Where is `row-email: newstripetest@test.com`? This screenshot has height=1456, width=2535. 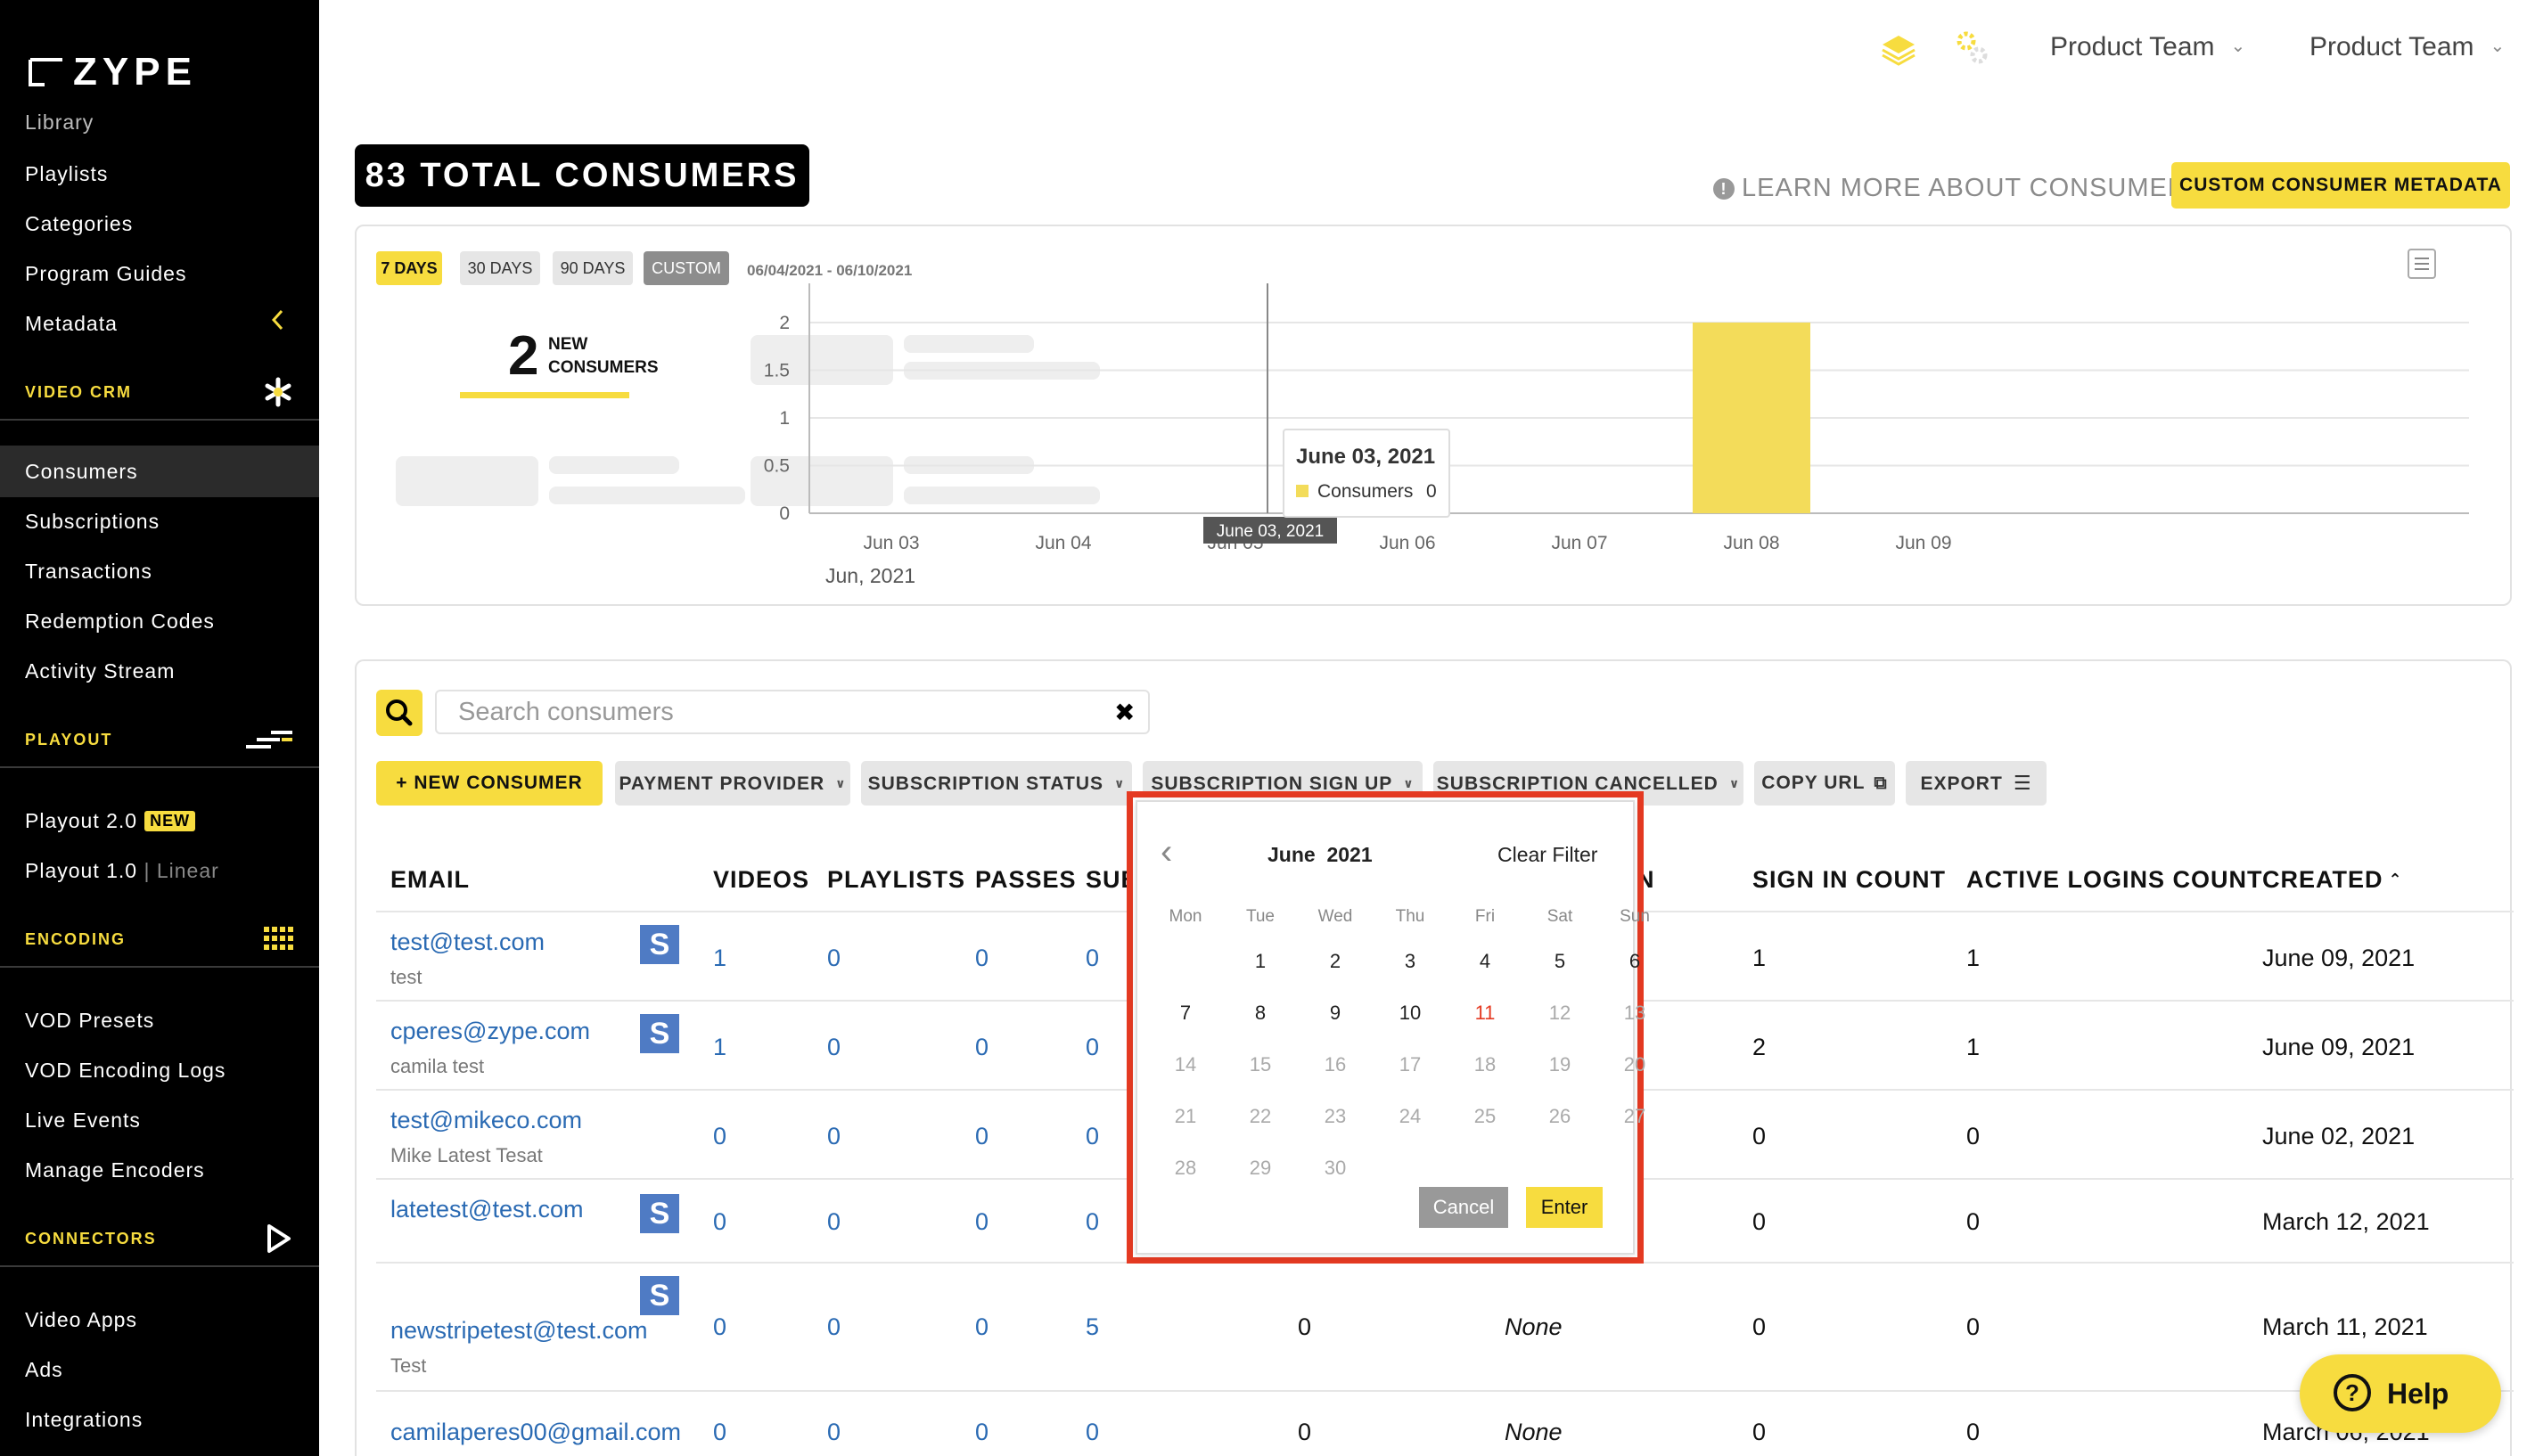
row-email: newstripetest@test.com is located at coordinates (519, 1331).